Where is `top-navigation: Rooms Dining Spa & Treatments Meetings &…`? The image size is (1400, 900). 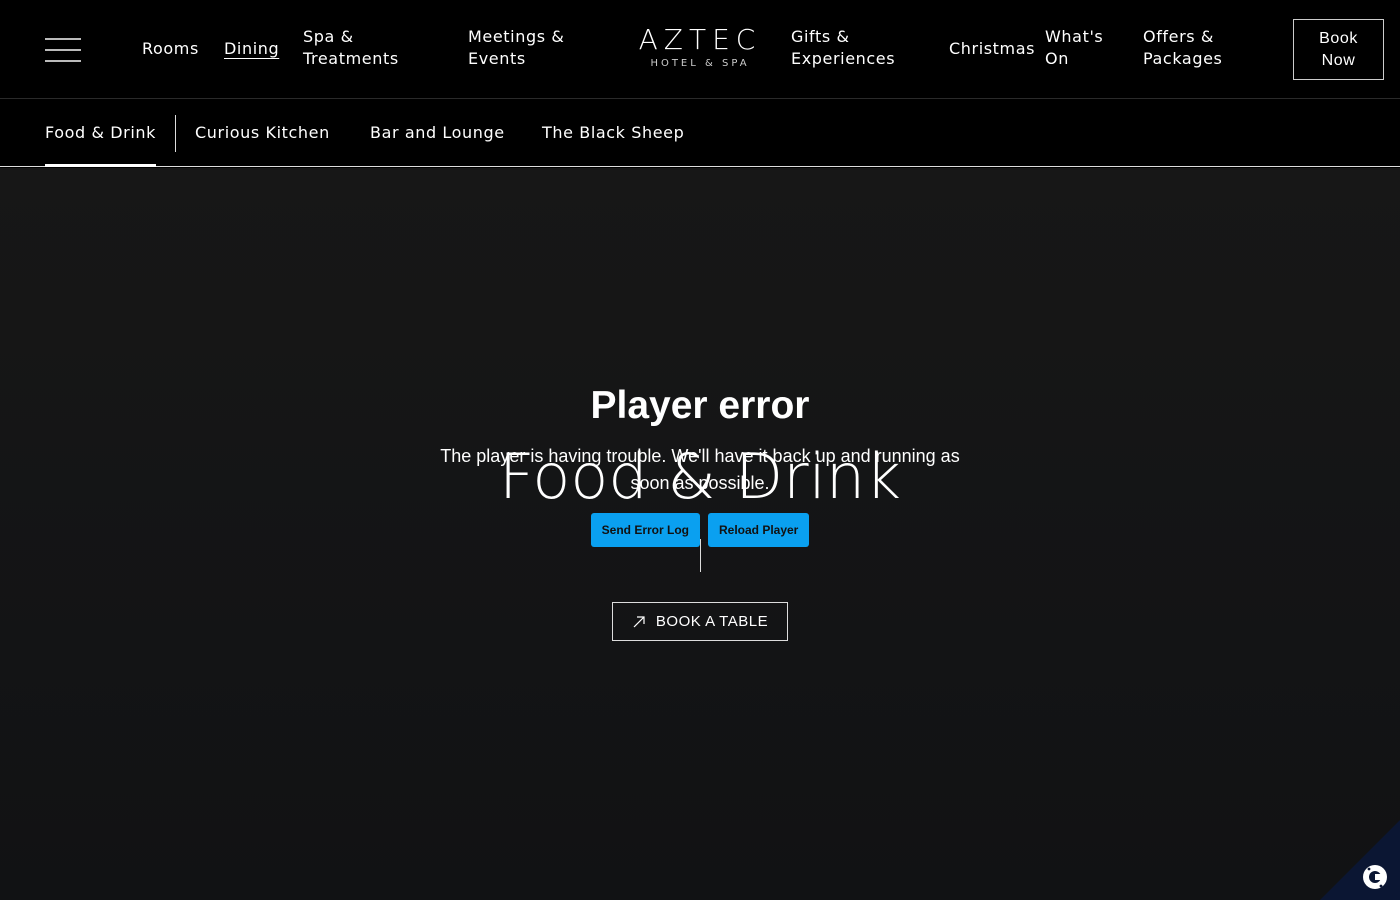
top-navigation: Rooms Dining Spa & Treatments Meetings &… is located at coordinates (700, 49).